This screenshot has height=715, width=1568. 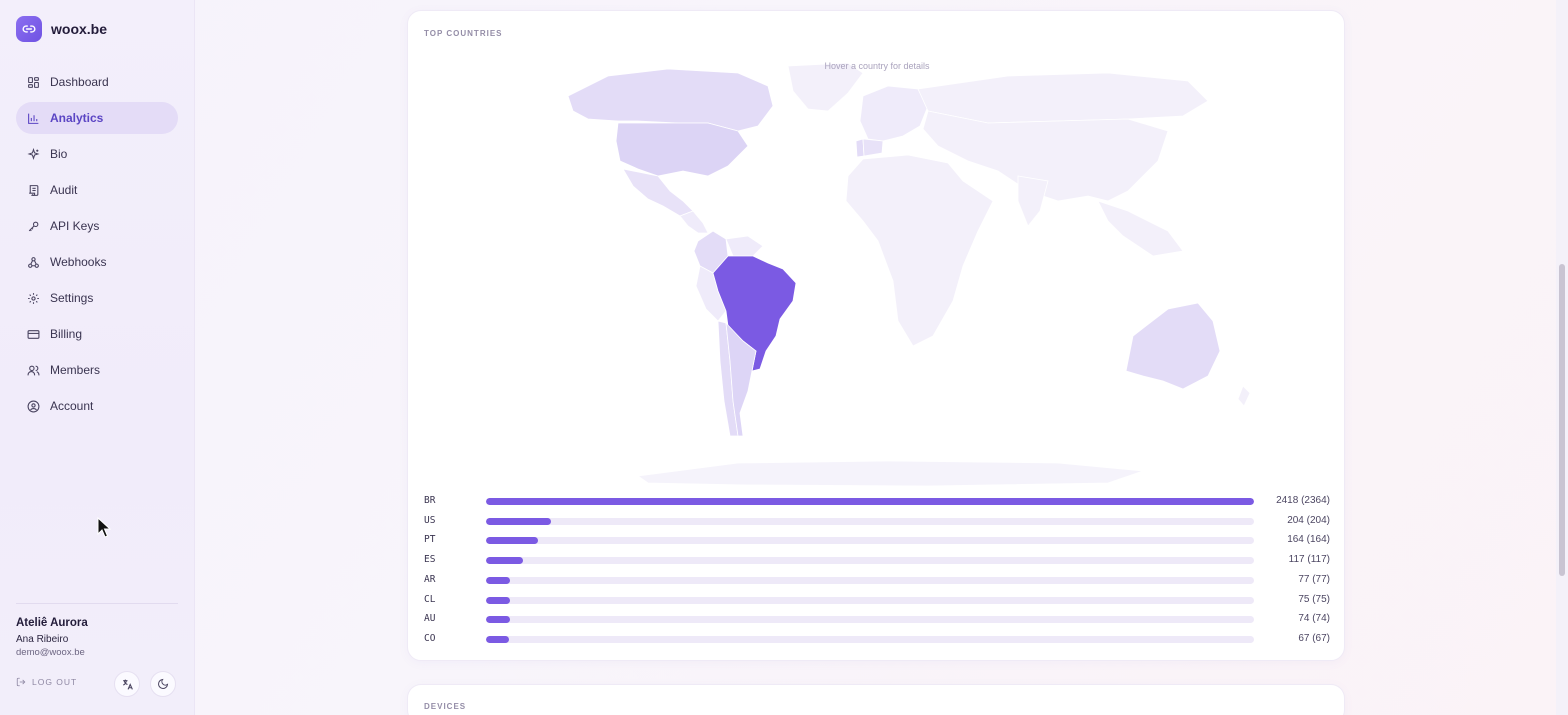 I want to click on sidebar-item-bio: Bio, so click(x=97, y=154).